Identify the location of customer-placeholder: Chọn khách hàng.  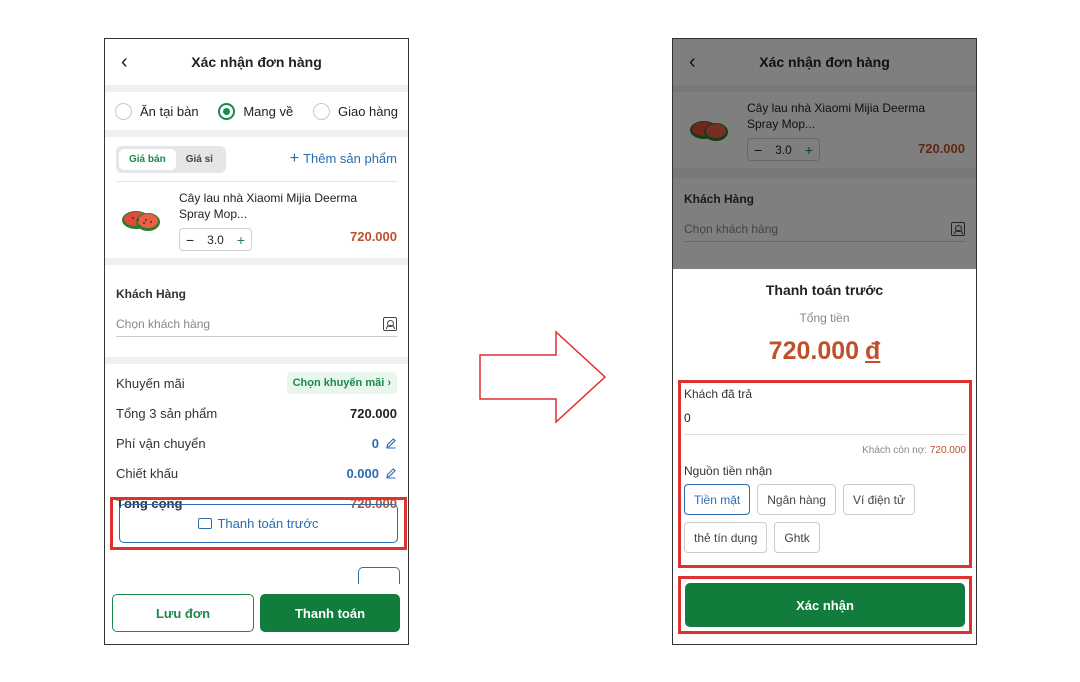
(163, 323).